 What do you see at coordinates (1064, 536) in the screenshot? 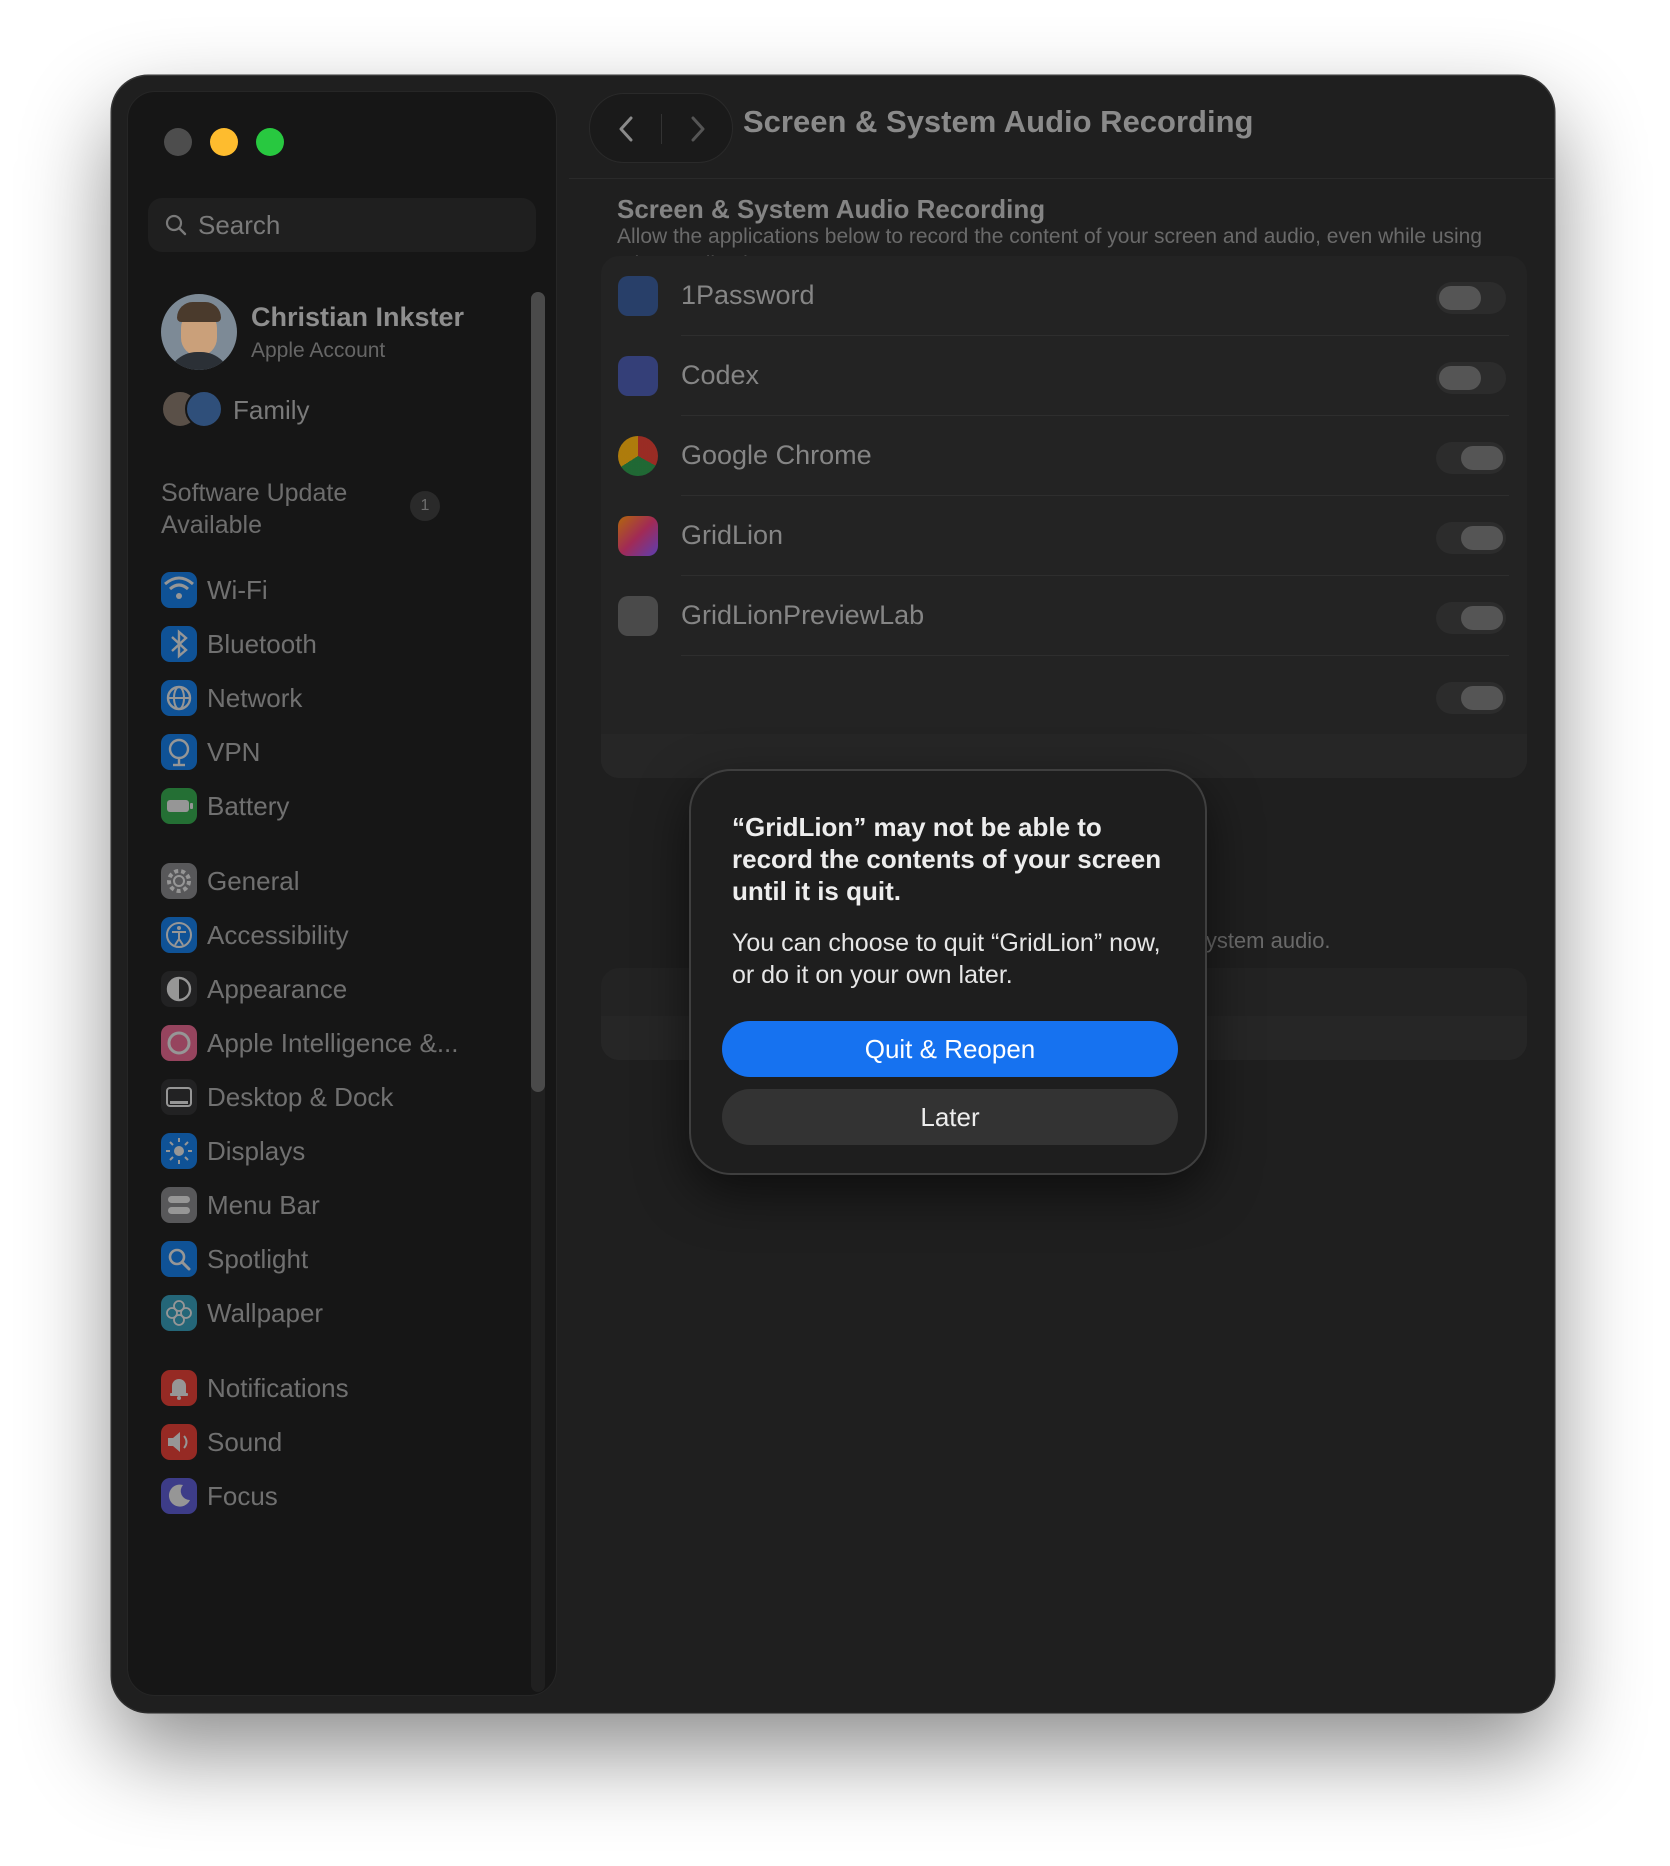
I see `app-permission-row: GridLion` at bounding box center [1064, 536].